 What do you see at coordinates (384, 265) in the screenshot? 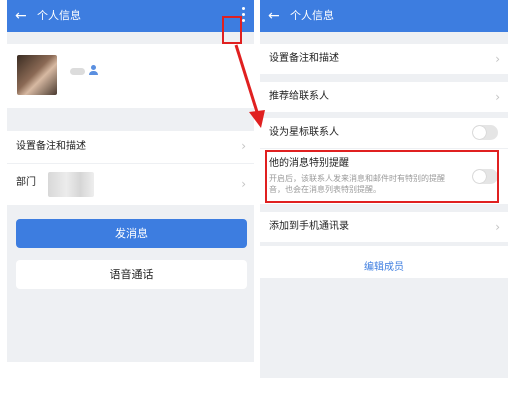
I see `edit-members-link: 编辑成员` at bounding box center [384, 265].